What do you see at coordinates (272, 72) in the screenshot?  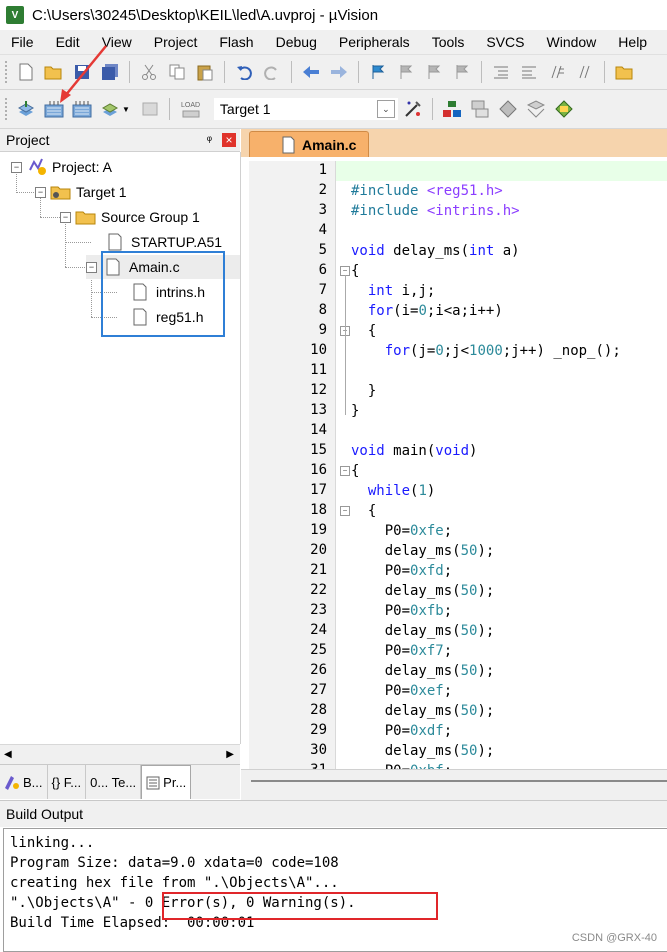 I see `redo-icon` at bounding box center [272, 72].